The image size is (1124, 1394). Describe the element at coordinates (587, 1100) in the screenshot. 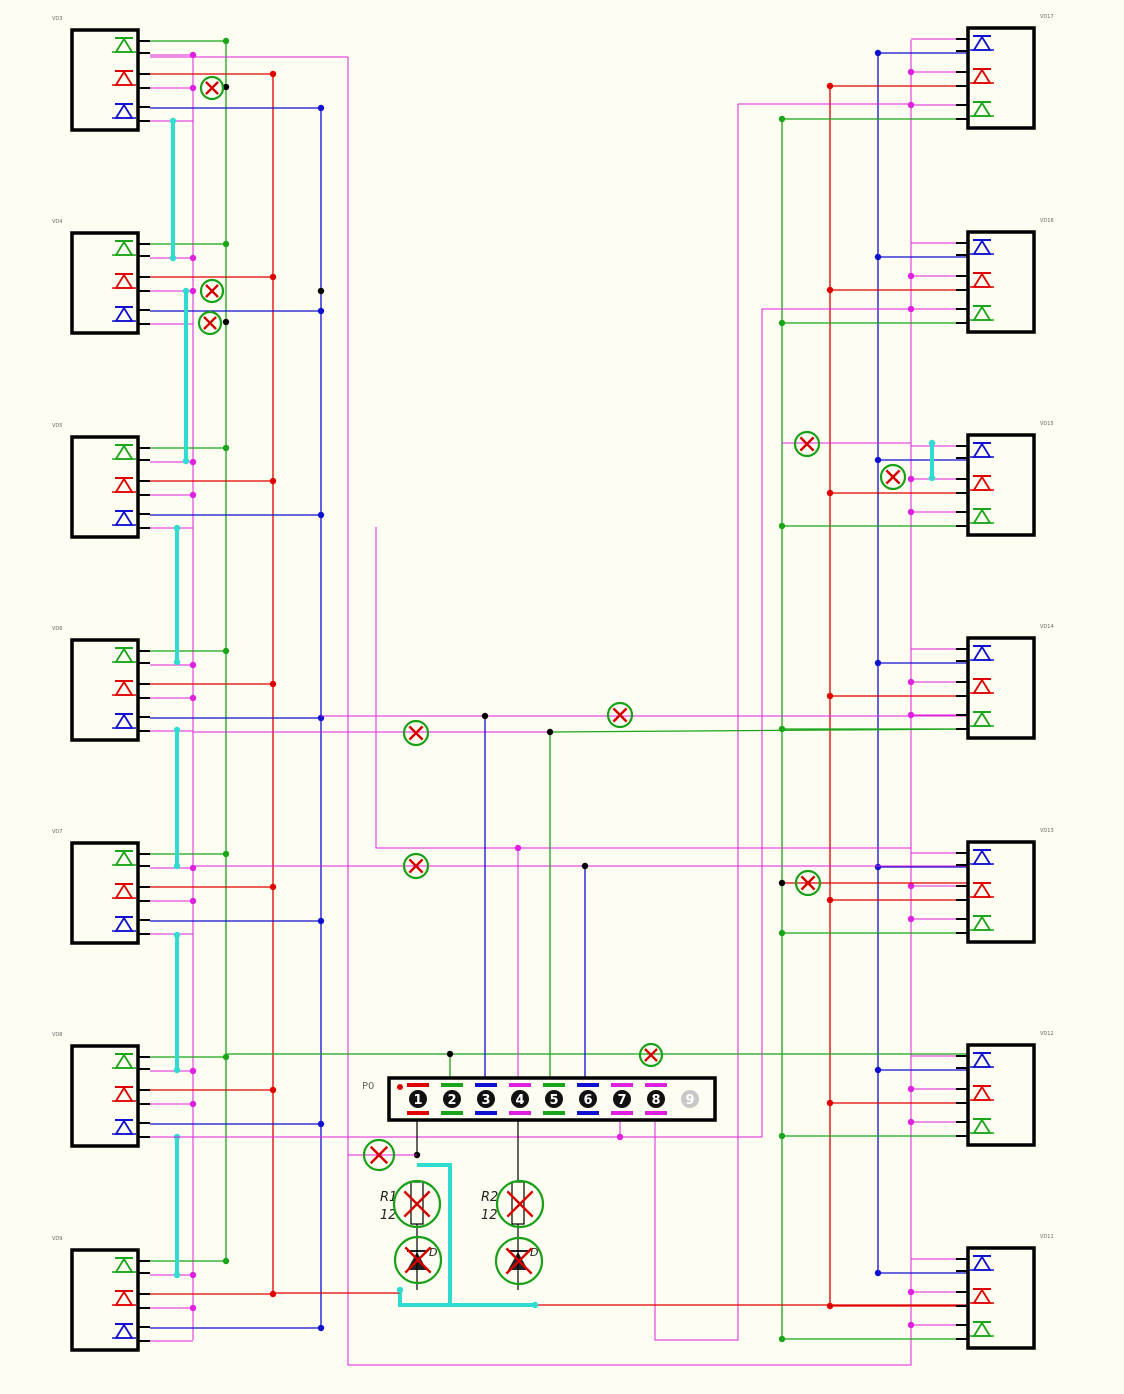

I see `pin-number: 6` at that location.